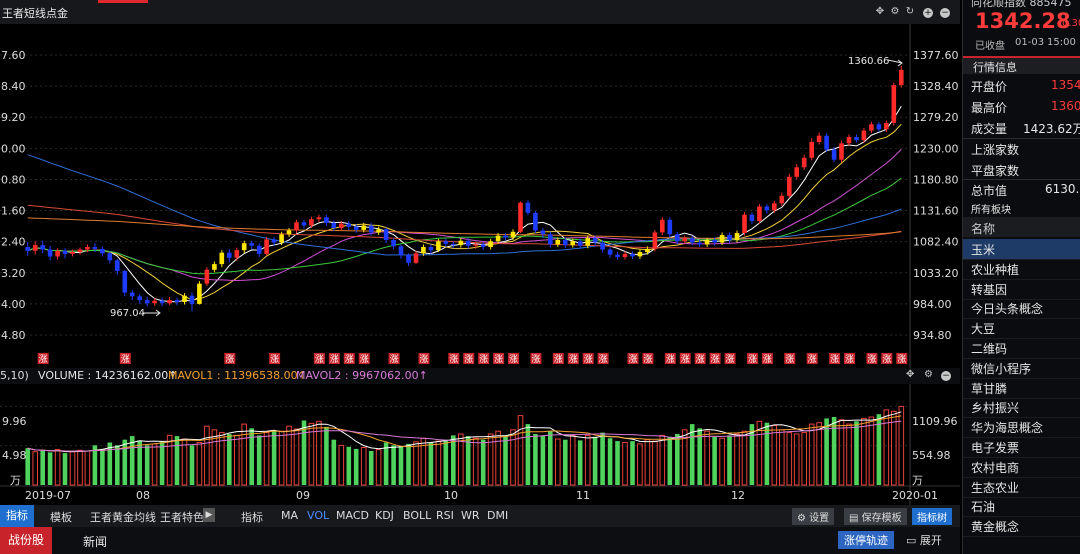  Describe the element at coordinates (1021, 507) in the screenshot. I see `sector-list-item: 石油` at that location.